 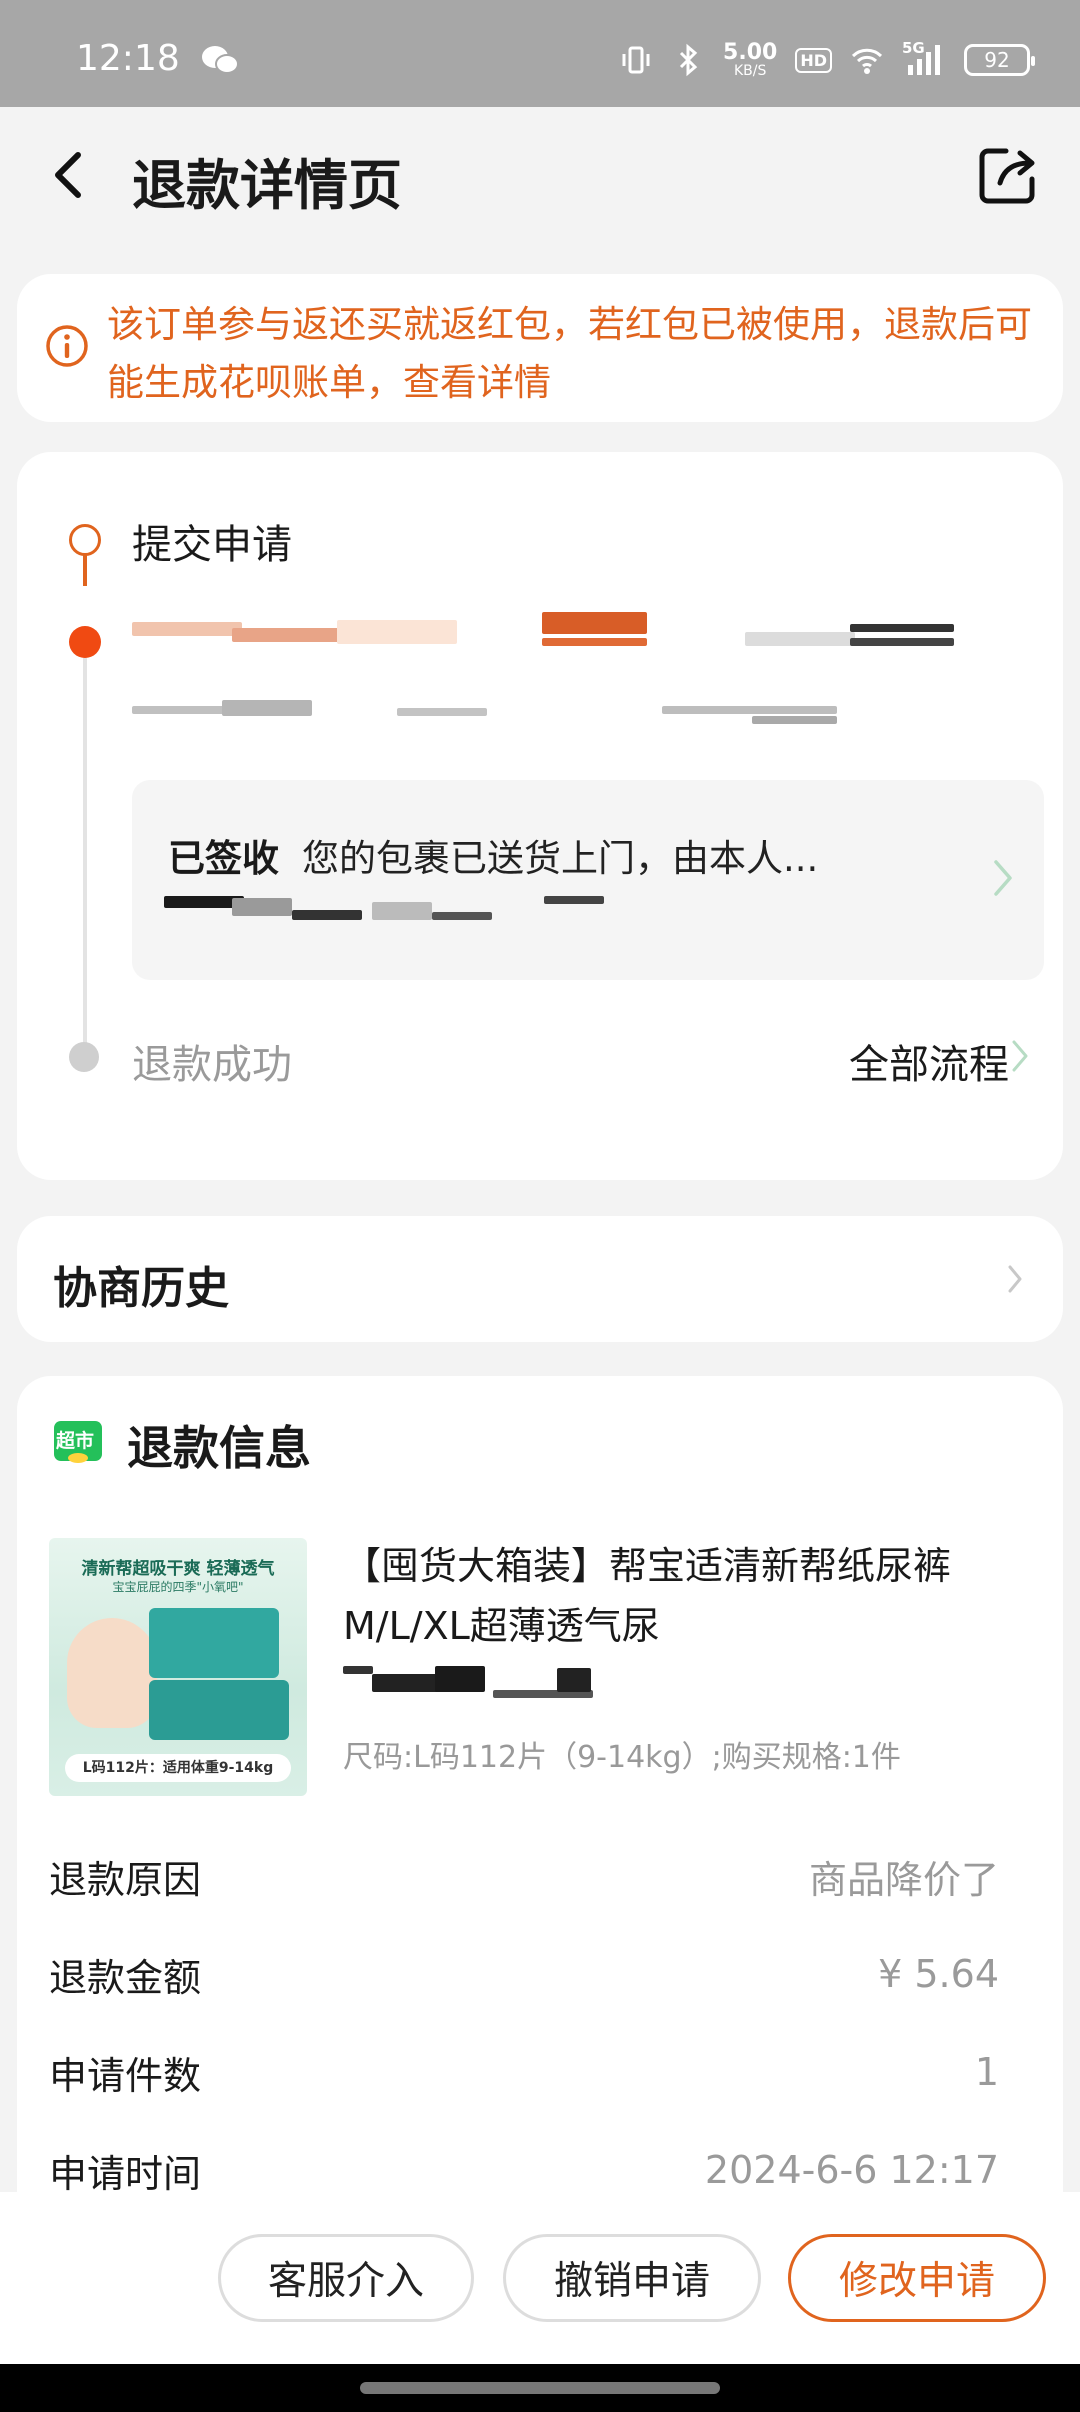 I want to click on history-label: 协商历史, so click(x=141, y=1288).